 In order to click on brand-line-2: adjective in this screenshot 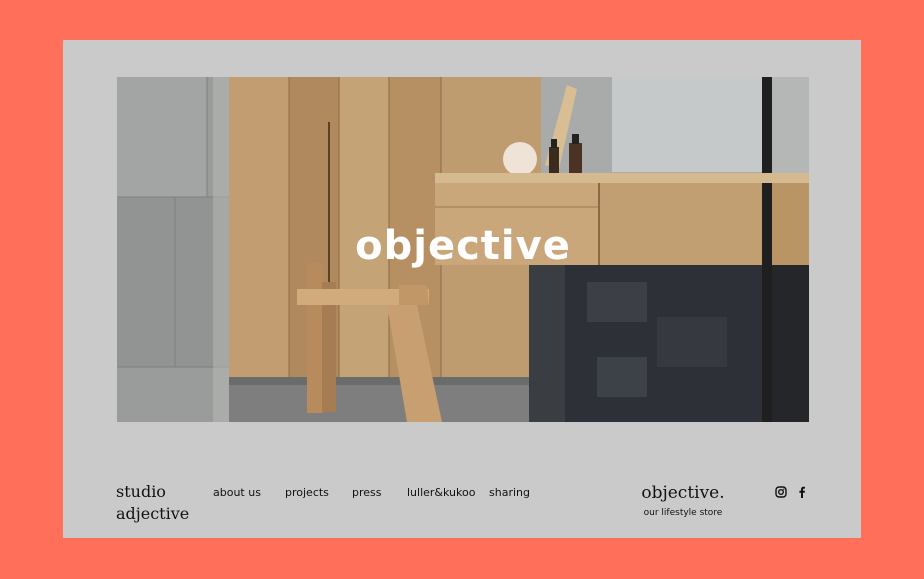, I will do `click(153, 513)`.